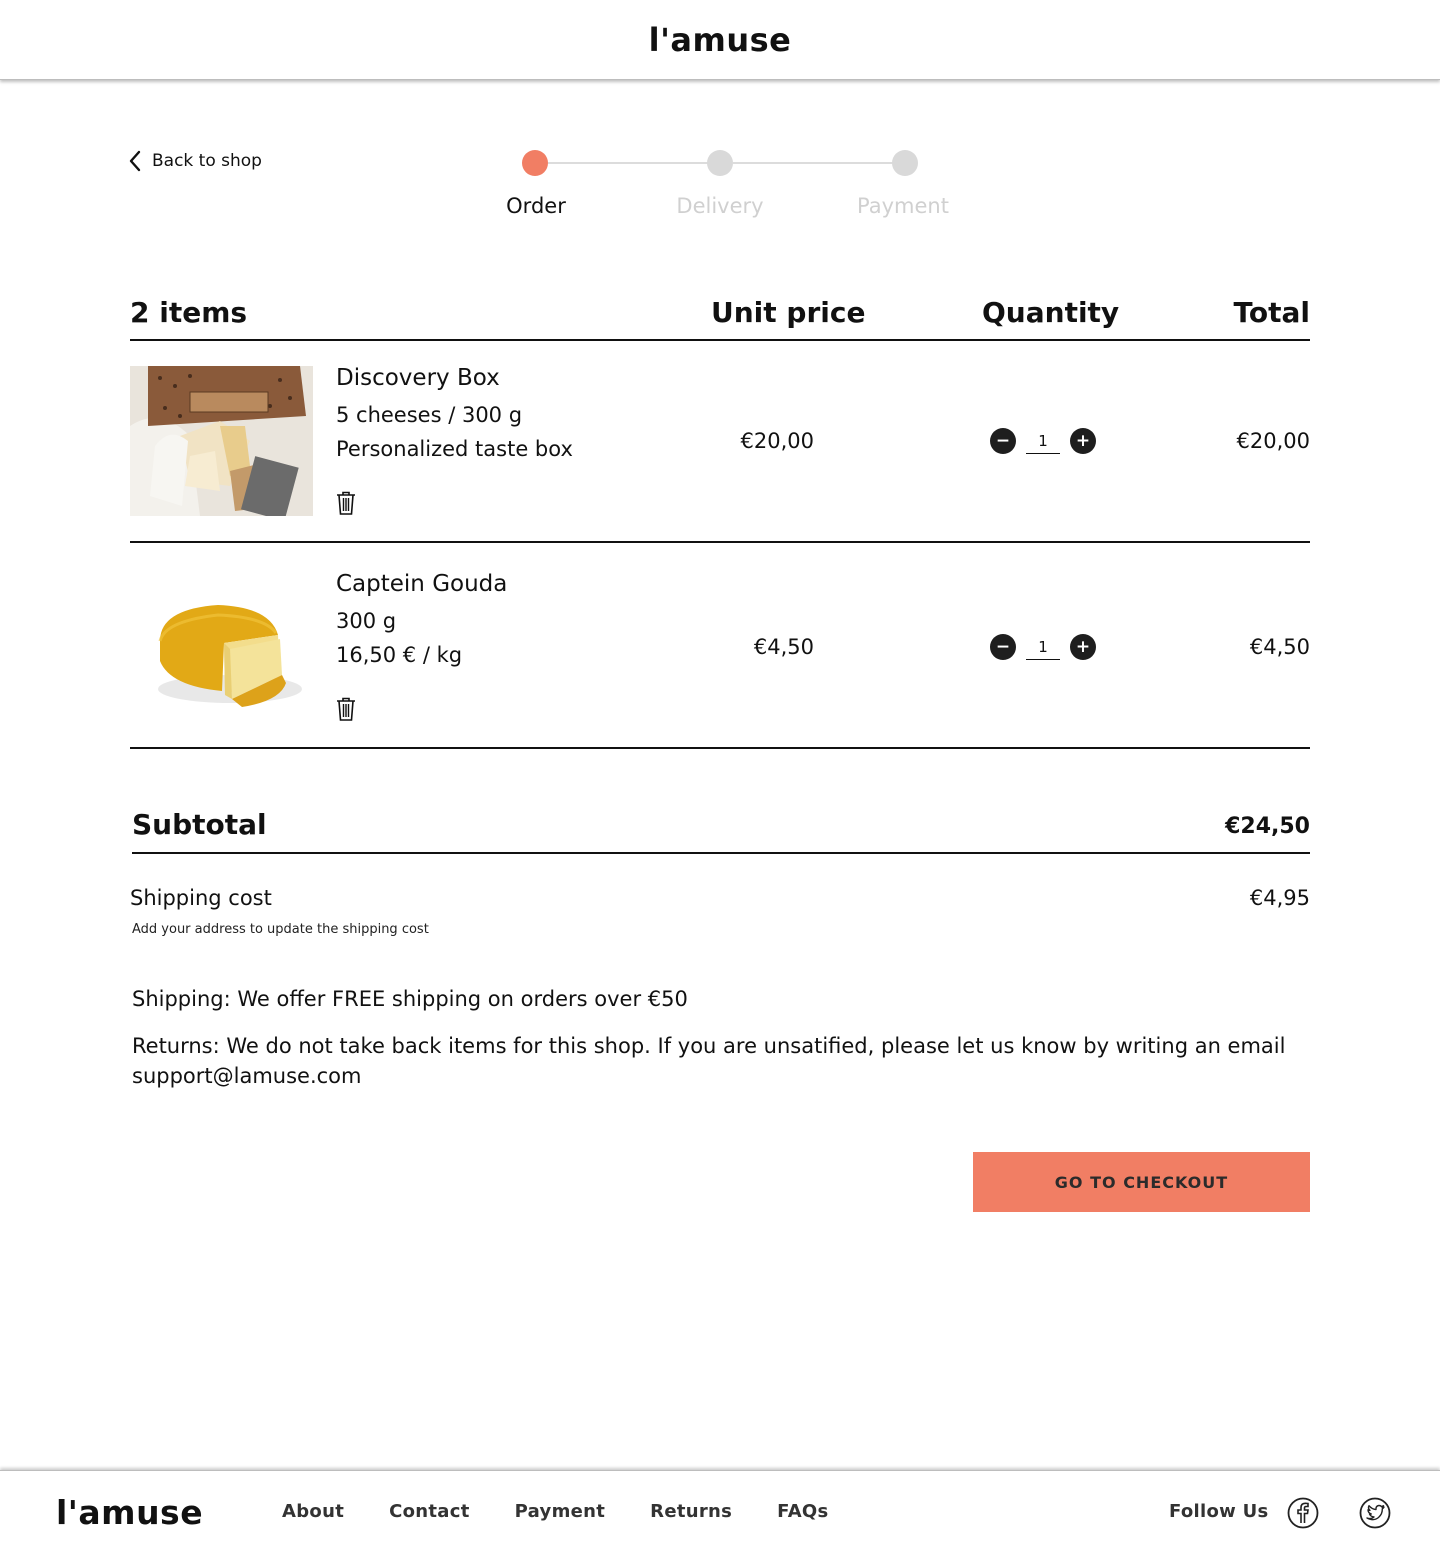 The height and width of the screenshot is (1553, 1440). Describe the element at coordinates (129, 1512) in the screenshot. I see `footer-logo: l'amuse` at that location.